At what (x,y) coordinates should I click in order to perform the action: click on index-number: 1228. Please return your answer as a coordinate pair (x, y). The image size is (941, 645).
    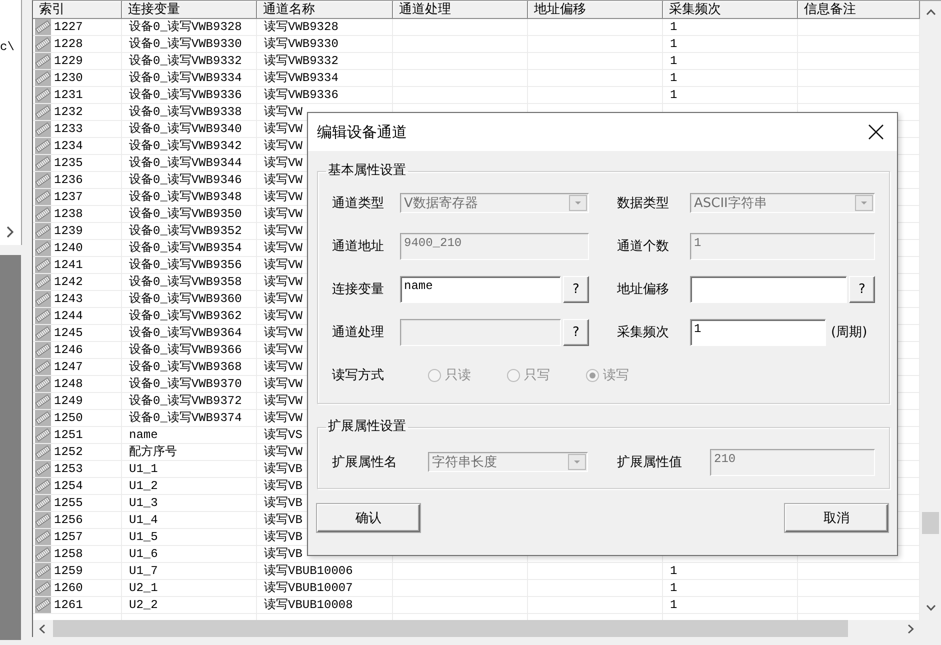
    Looking at the image, I should click on (68, 44).